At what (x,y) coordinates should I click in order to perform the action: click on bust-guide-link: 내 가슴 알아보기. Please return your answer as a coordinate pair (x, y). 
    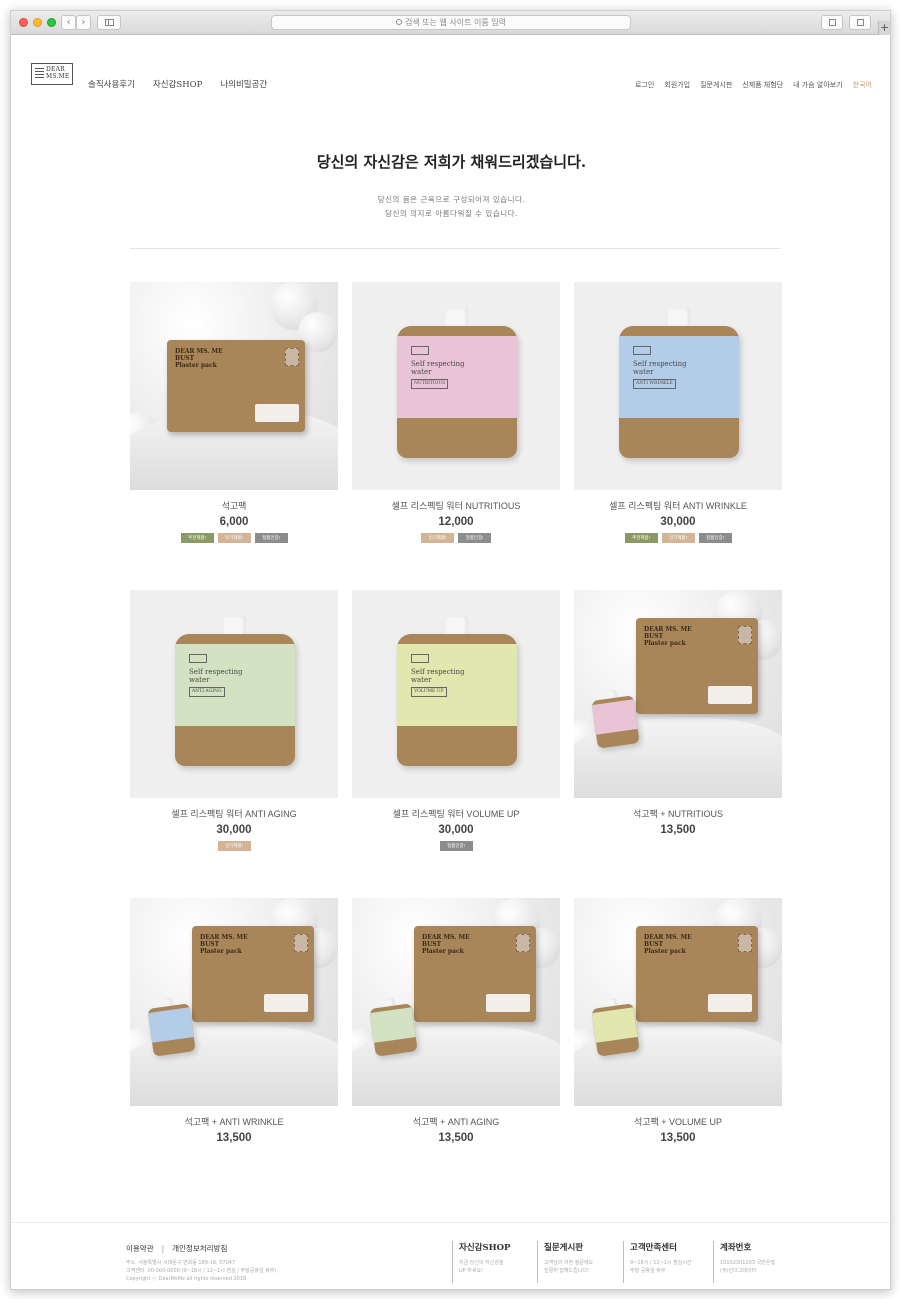
    Looking at the image, I should click on (818, 85).